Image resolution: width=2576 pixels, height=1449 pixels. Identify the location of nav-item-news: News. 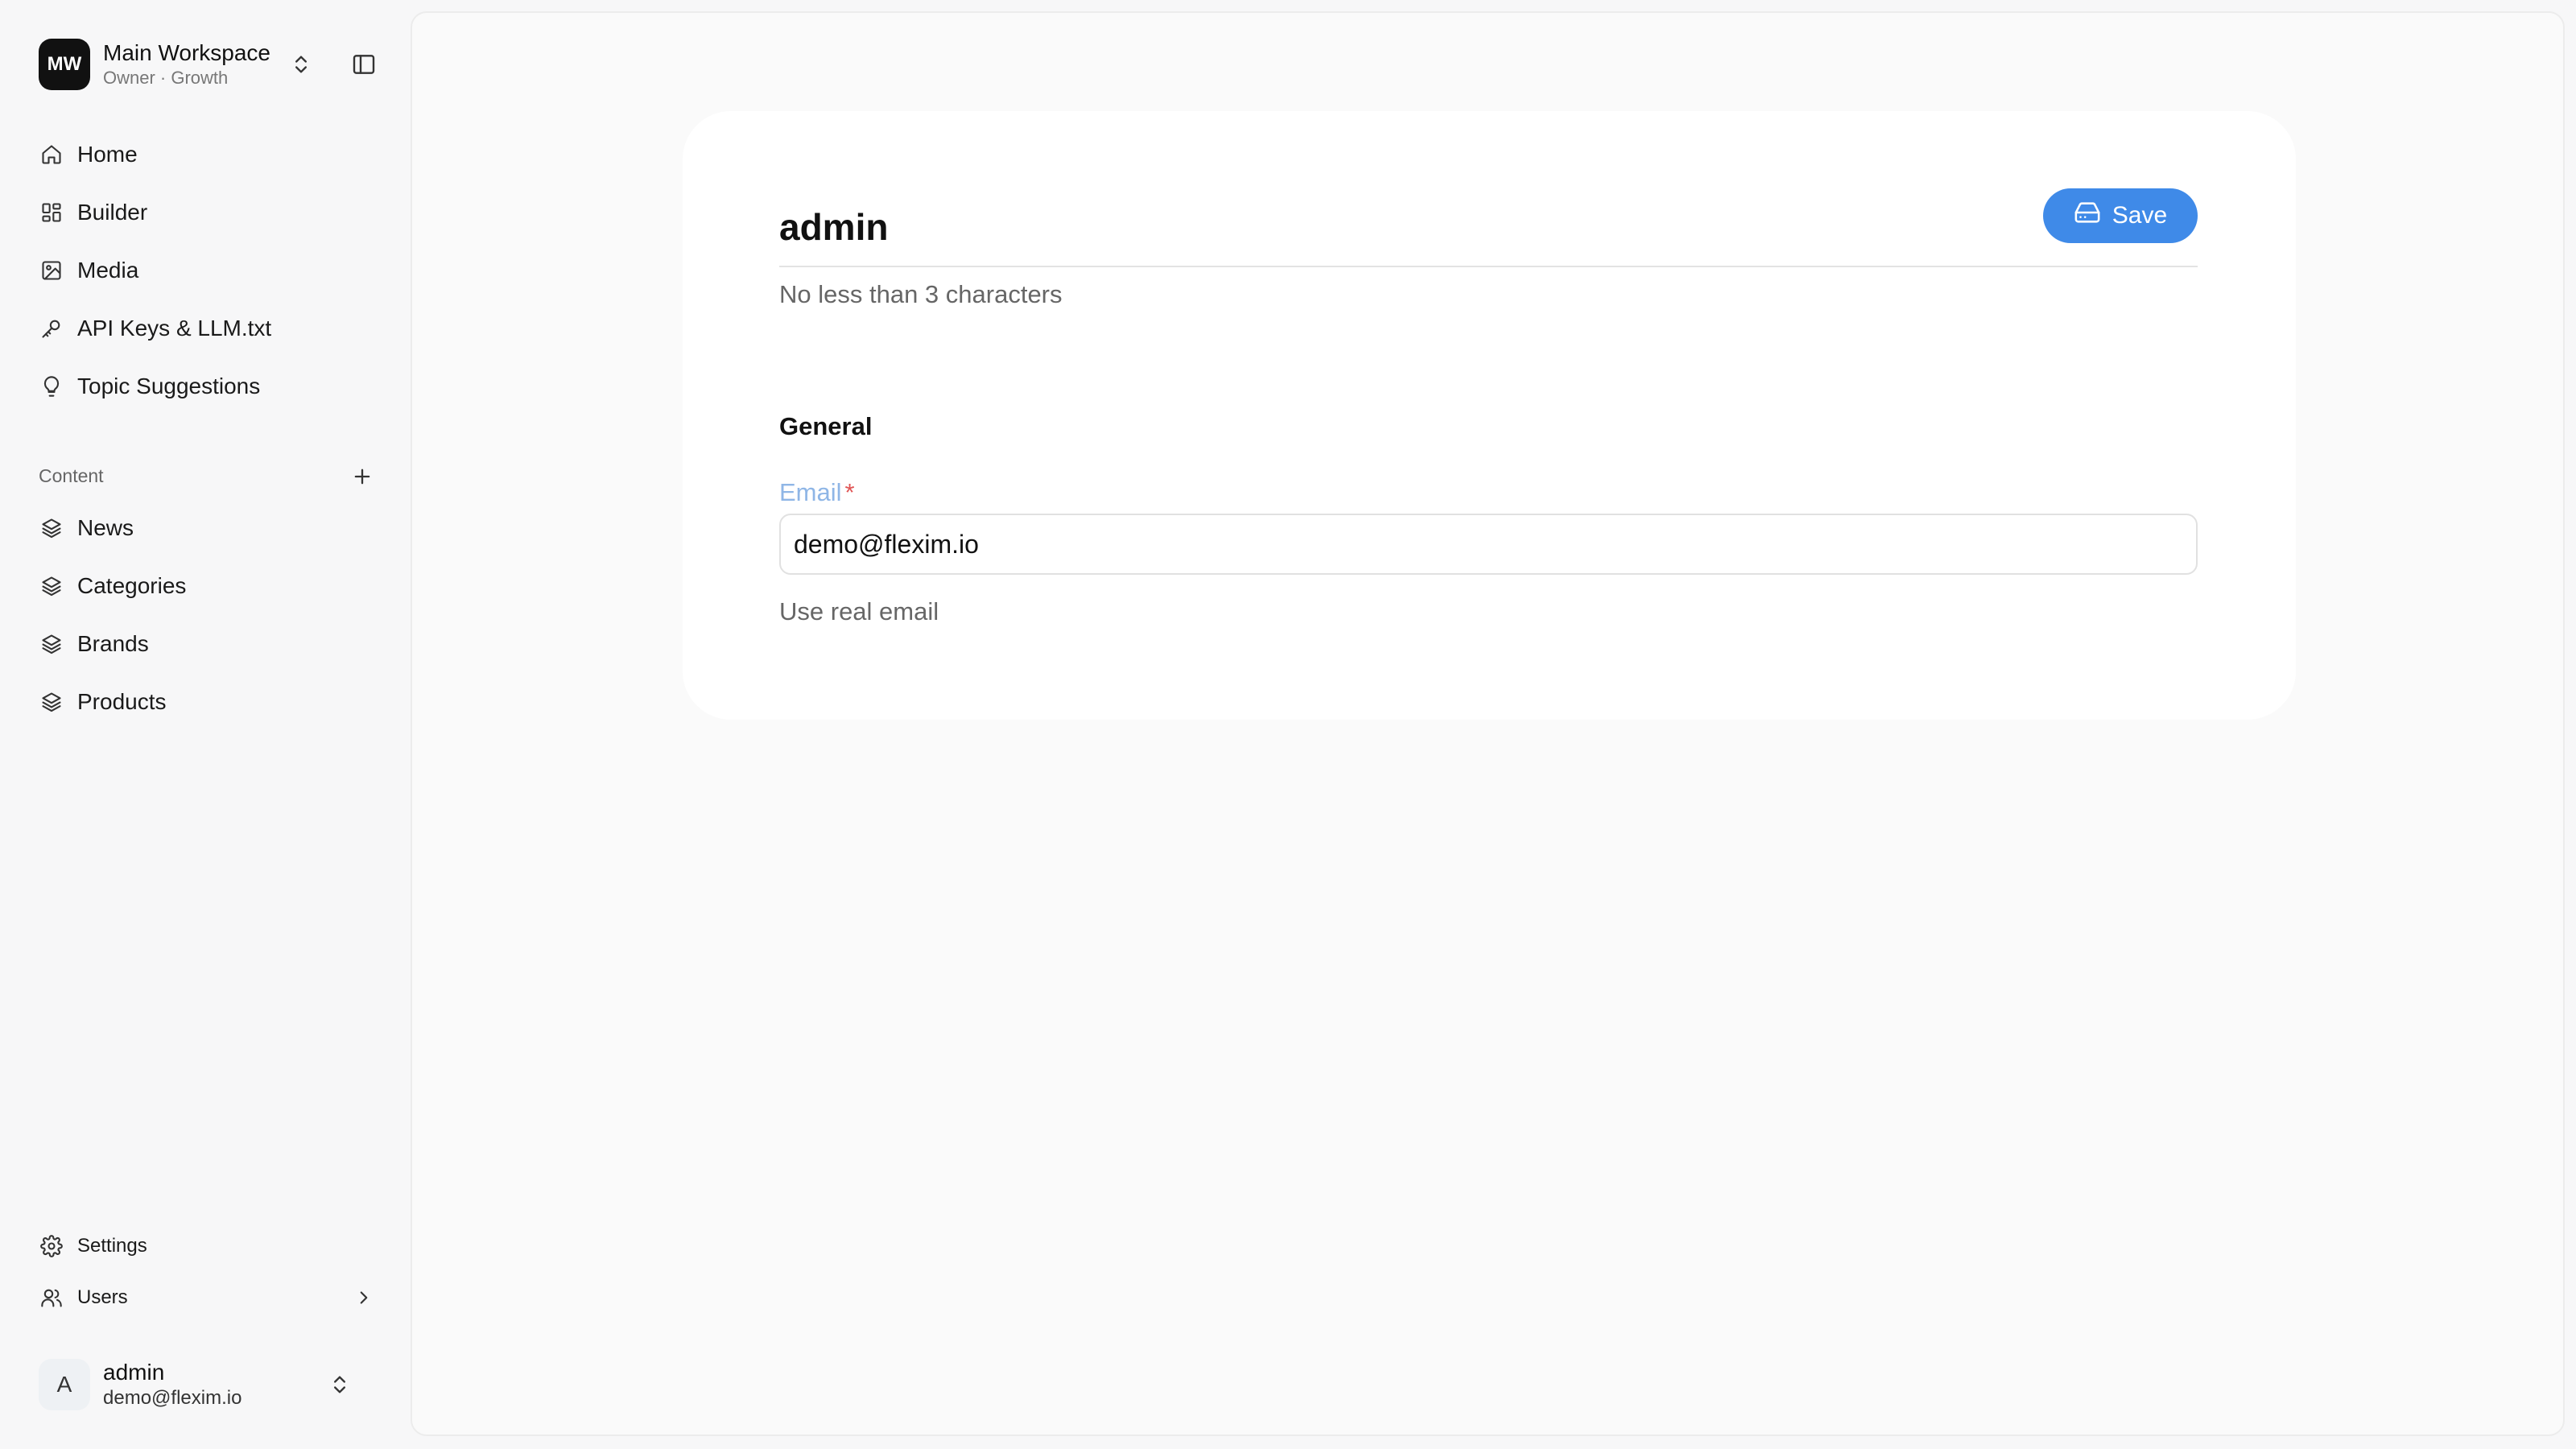
(208, 528).